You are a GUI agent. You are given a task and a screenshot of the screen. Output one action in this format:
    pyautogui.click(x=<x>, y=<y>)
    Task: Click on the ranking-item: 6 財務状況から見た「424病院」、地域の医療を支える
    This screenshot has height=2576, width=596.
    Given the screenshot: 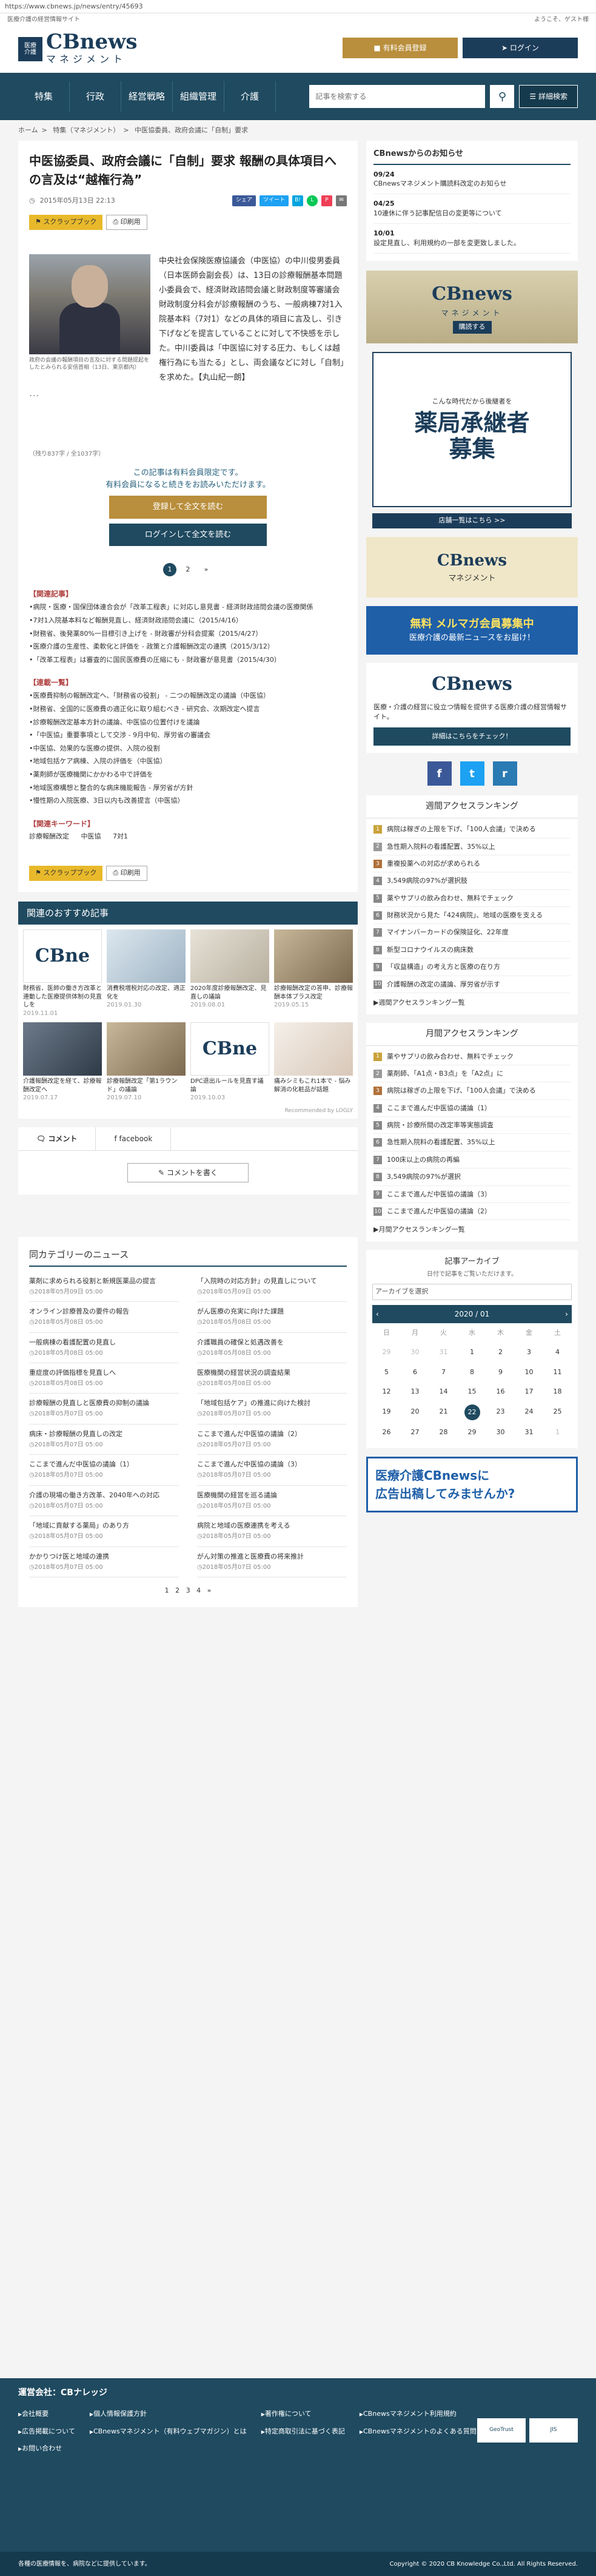 What is the action you would take?
    pyautogui.click(x=472, y=916)
    